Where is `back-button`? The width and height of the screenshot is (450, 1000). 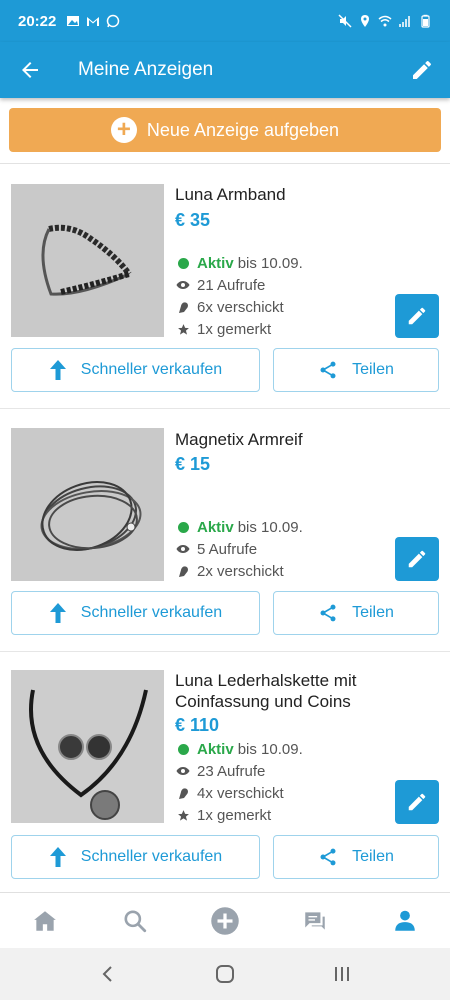 back-button is located at coordinates (30, 70).